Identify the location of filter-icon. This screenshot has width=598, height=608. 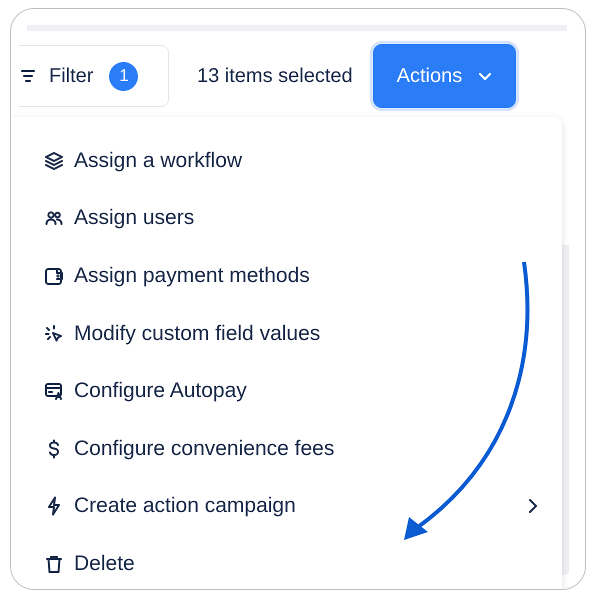
(28, 76).